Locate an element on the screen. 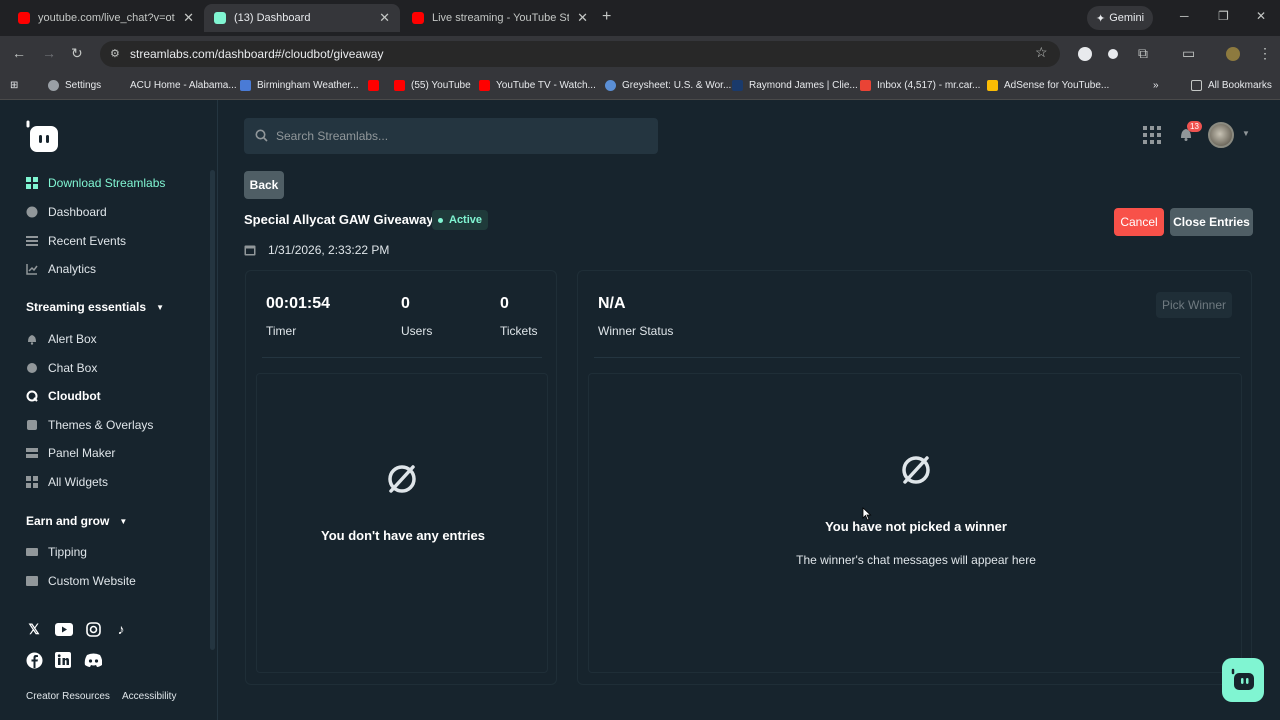  youtube-icon is located at coordinates (64, 629).